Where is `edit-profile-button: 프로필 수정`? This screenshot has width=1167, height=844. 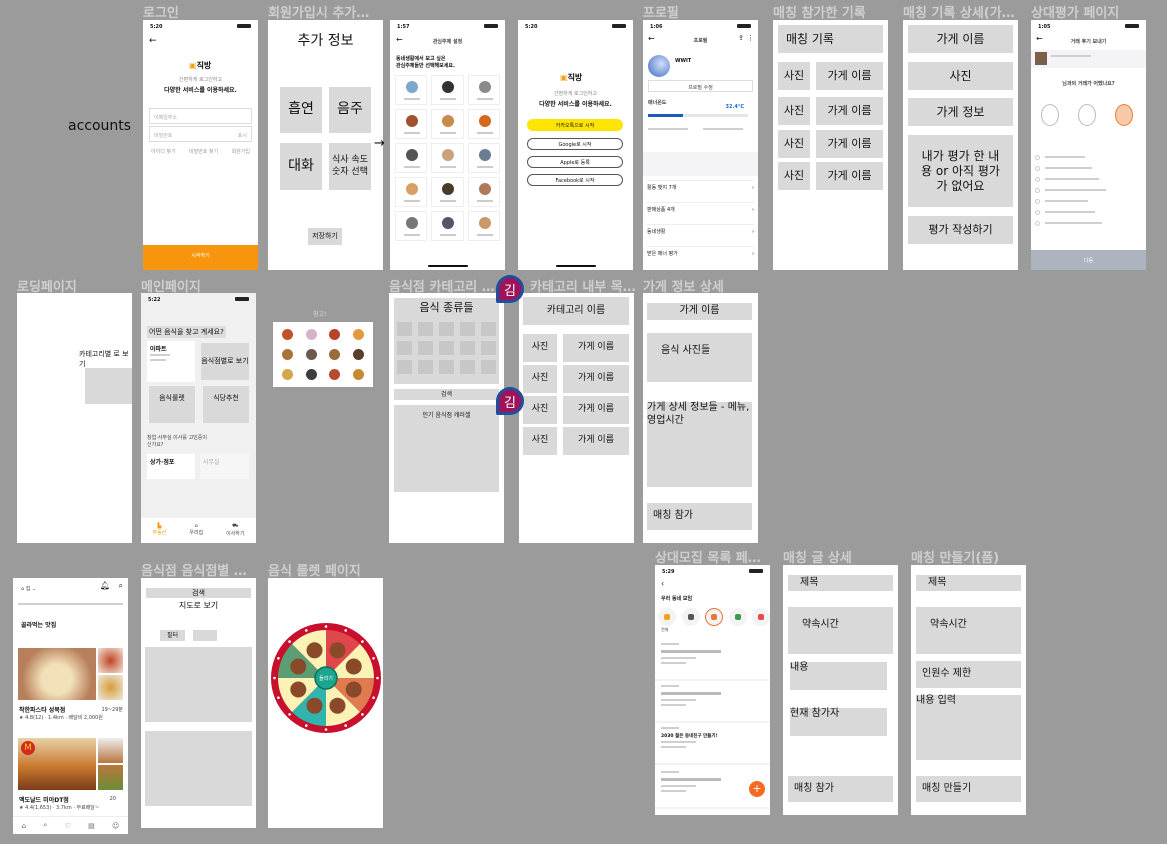
edit-profile-button: 프로필 수정 is located at coordinates (700, 86).